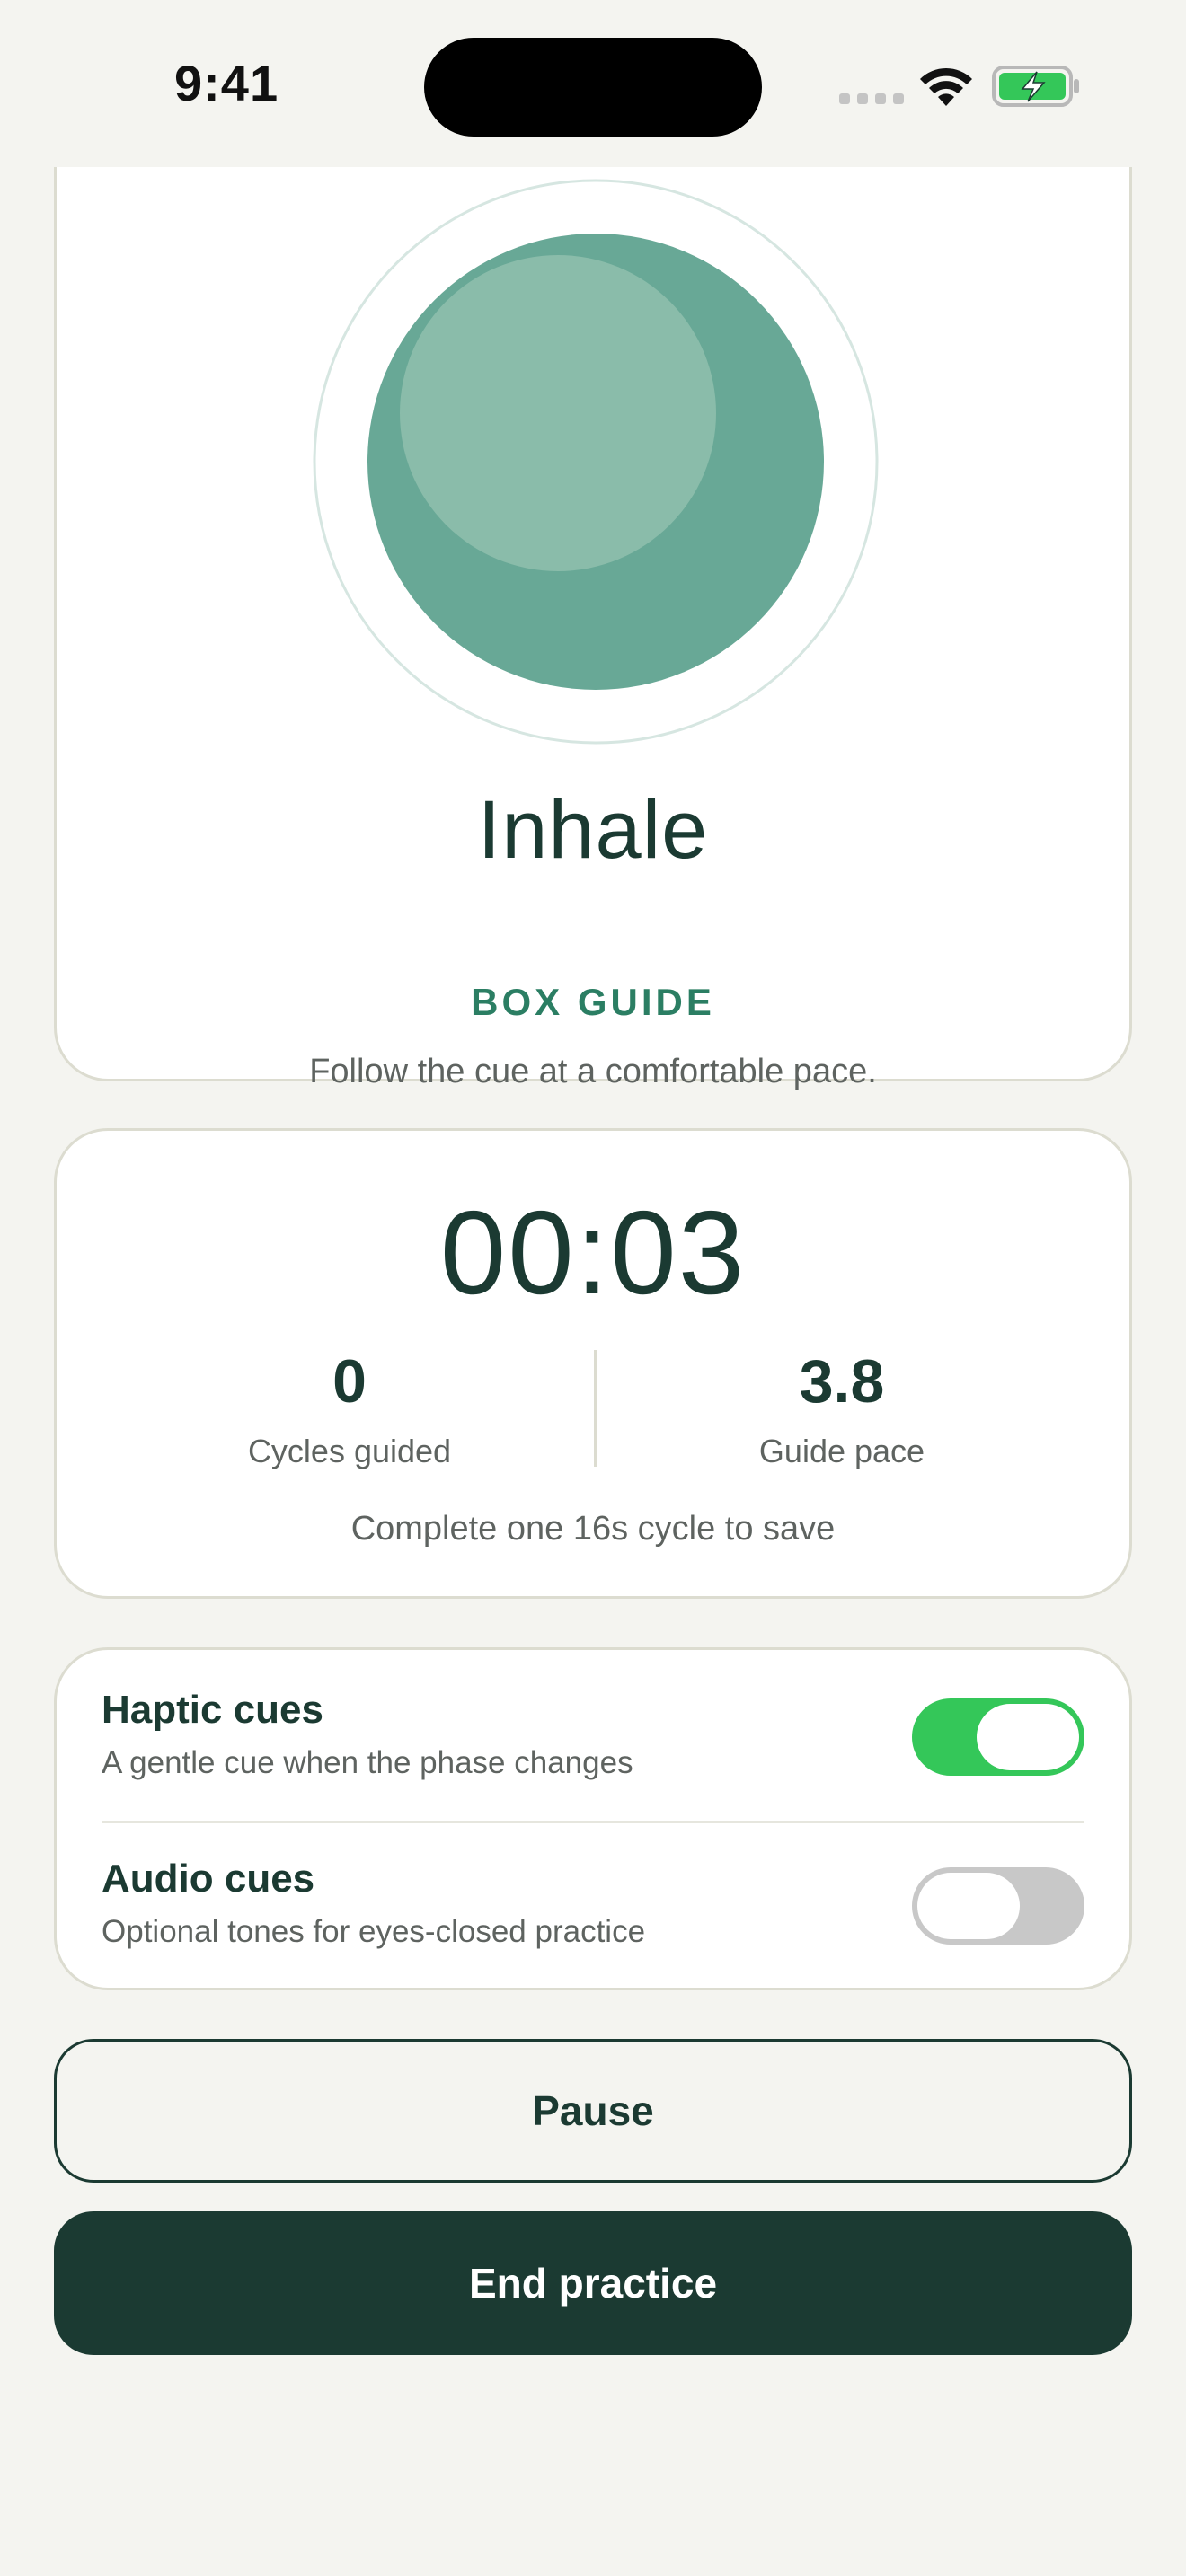  I want to click on status-time: 9:41, so click(226, 83).